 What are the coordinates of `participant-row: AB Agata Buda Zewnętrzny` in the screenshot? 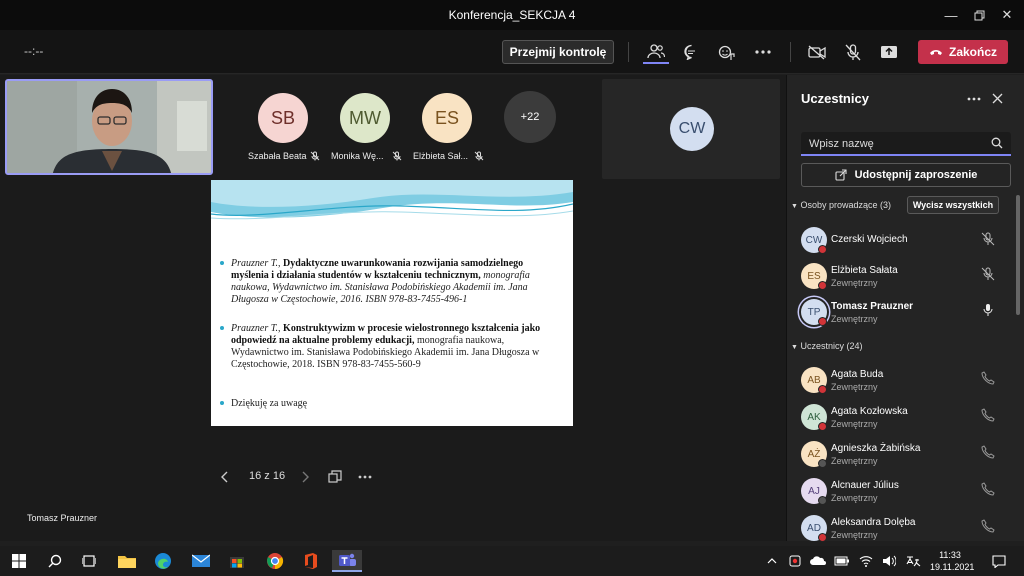 It's located at (901, 382).